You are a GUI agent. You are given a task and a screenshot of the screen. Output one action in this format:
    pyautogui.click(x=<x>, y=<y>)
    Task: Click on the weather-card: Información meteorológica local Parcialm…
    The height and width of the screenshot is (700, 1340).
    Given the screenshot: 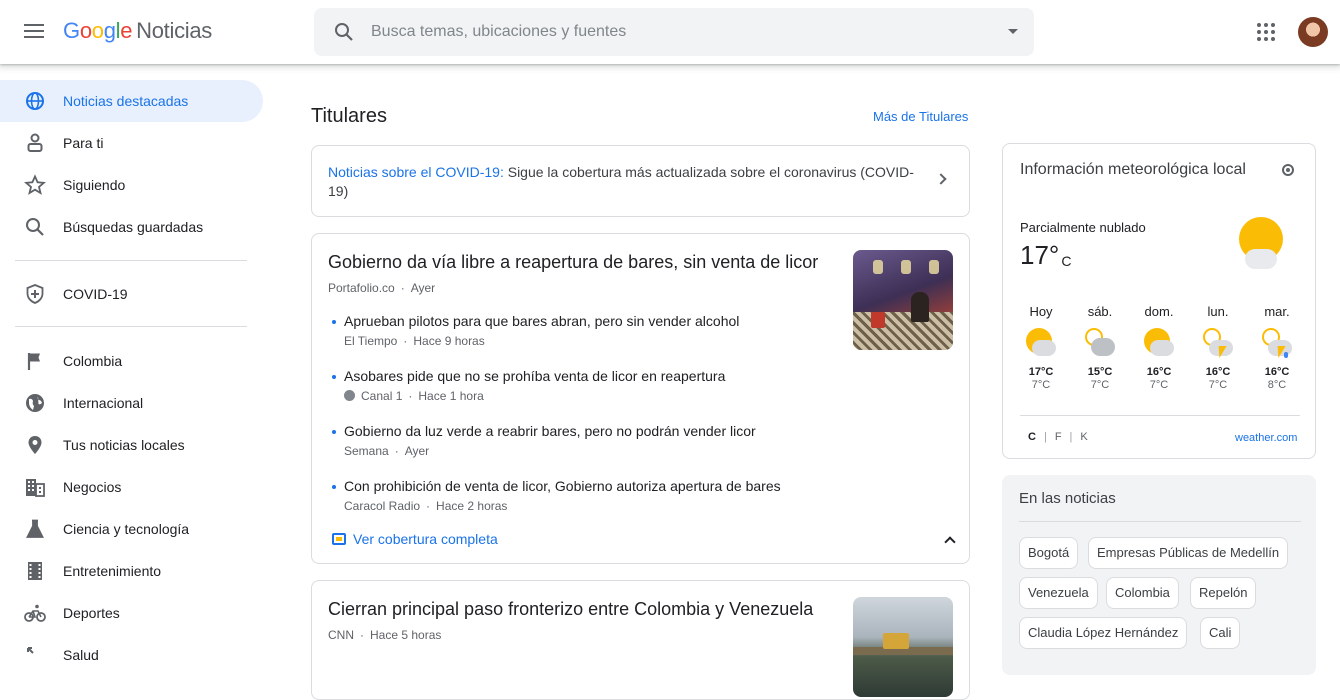 What is the action you would take?
    pyautogui.click(x=1159, y=301)
    